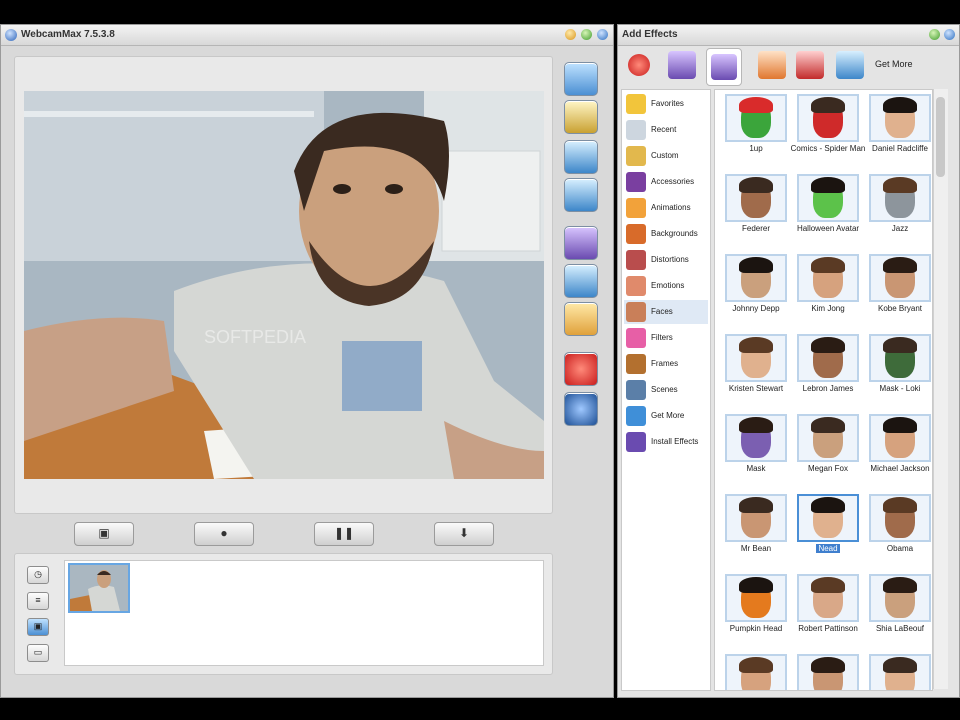 The width and height of the screenshot is (960, 720). What do you see at coordinates (934, 34) in the screenshot?
I see `effects-maximize-button` at bounding box center [934, 34].